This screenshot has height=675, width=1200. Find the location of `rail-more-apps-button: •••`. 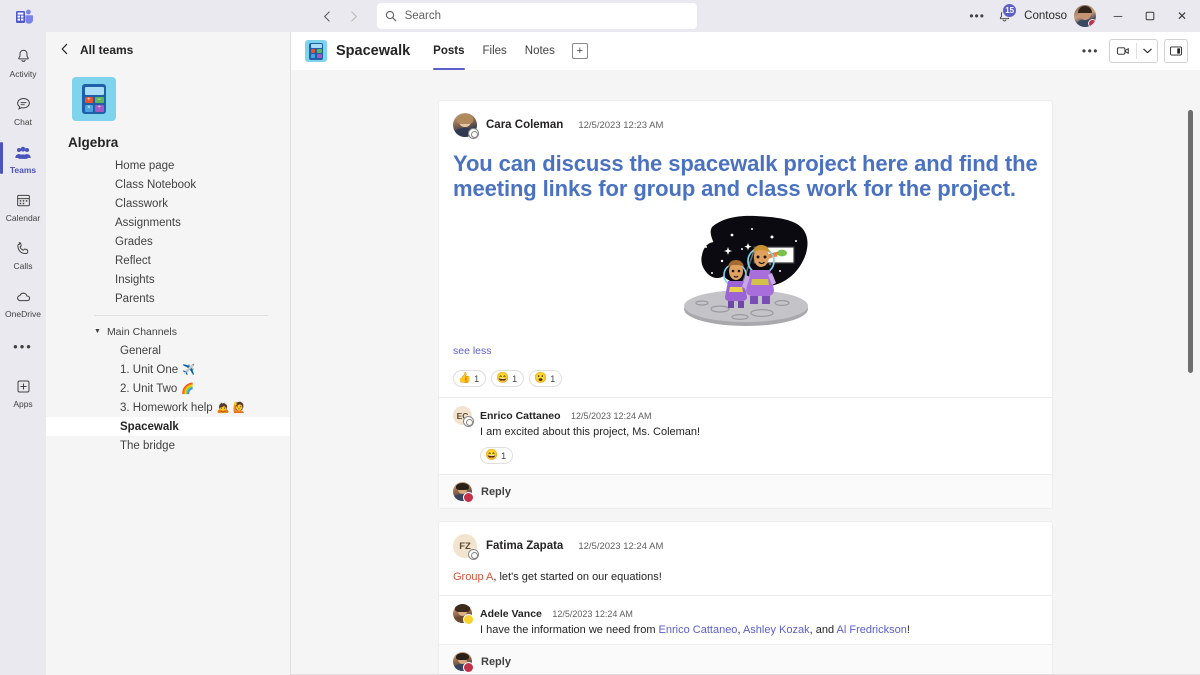

rail-more-apps-button: ••• is located at coordinates (23, 346).